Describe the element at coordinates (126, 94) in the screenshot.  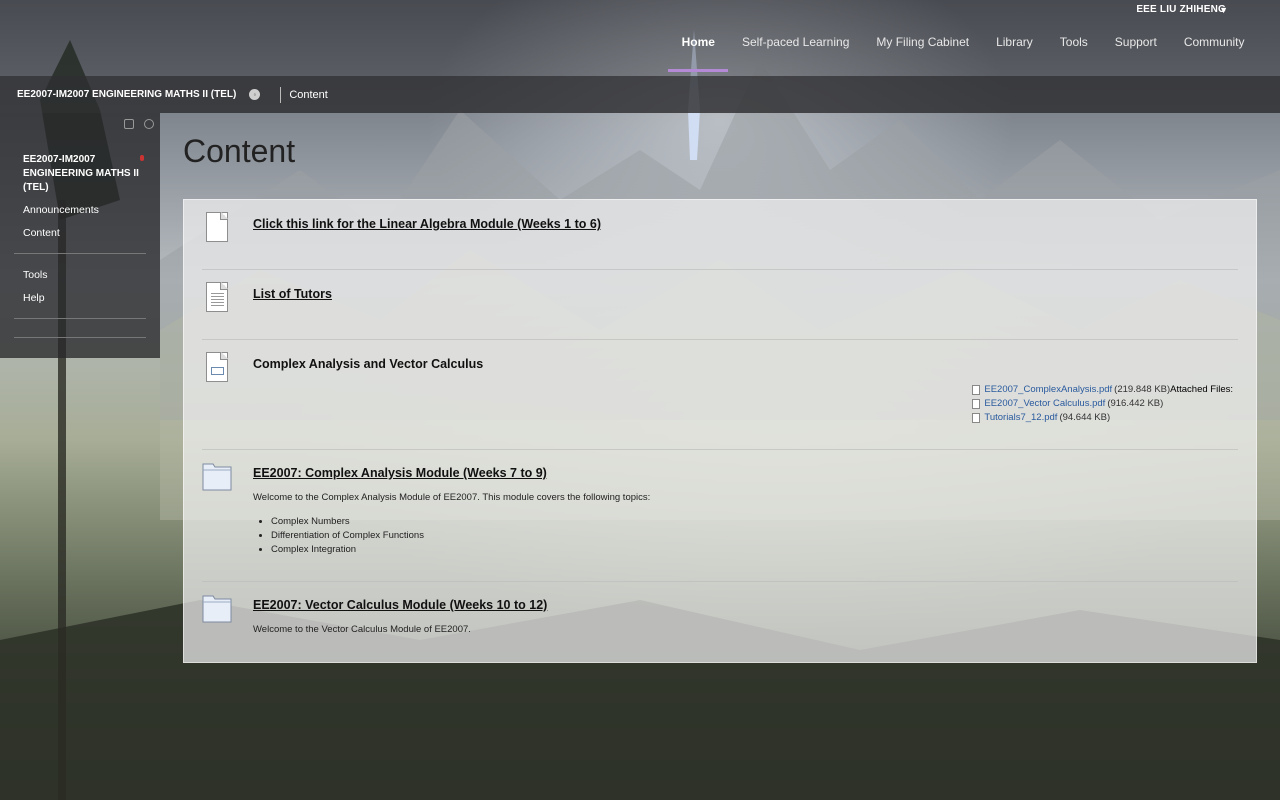
I see `breadcrumb-course: EE2007-IM2007 ENGINEERING MATHS II (TEL)` at that location.